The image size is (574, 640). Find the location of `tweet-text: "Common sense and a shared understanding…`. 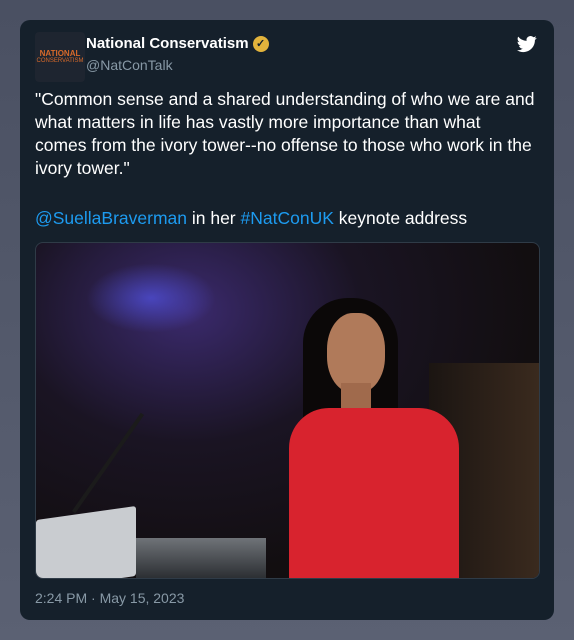

tweet-text: "Common sense and a shared understanding… is located at coordinates (285, 133).